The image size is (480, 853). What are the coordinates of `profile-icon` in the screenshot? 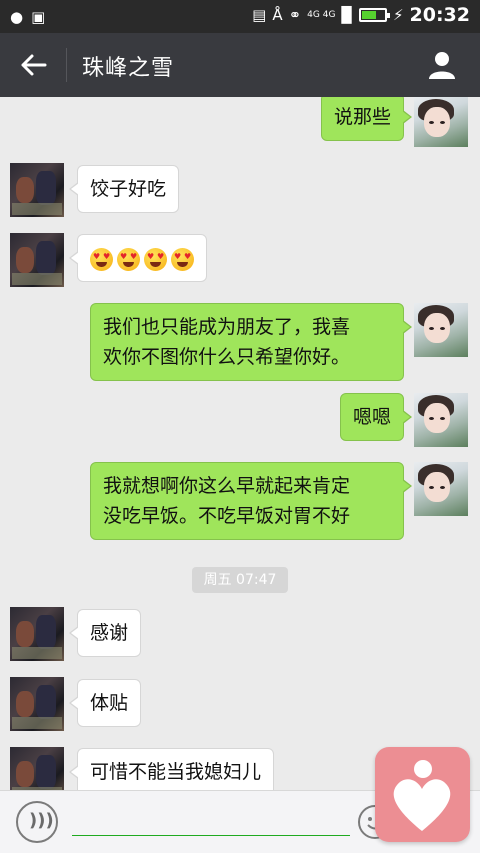 It's located at (442, 65).